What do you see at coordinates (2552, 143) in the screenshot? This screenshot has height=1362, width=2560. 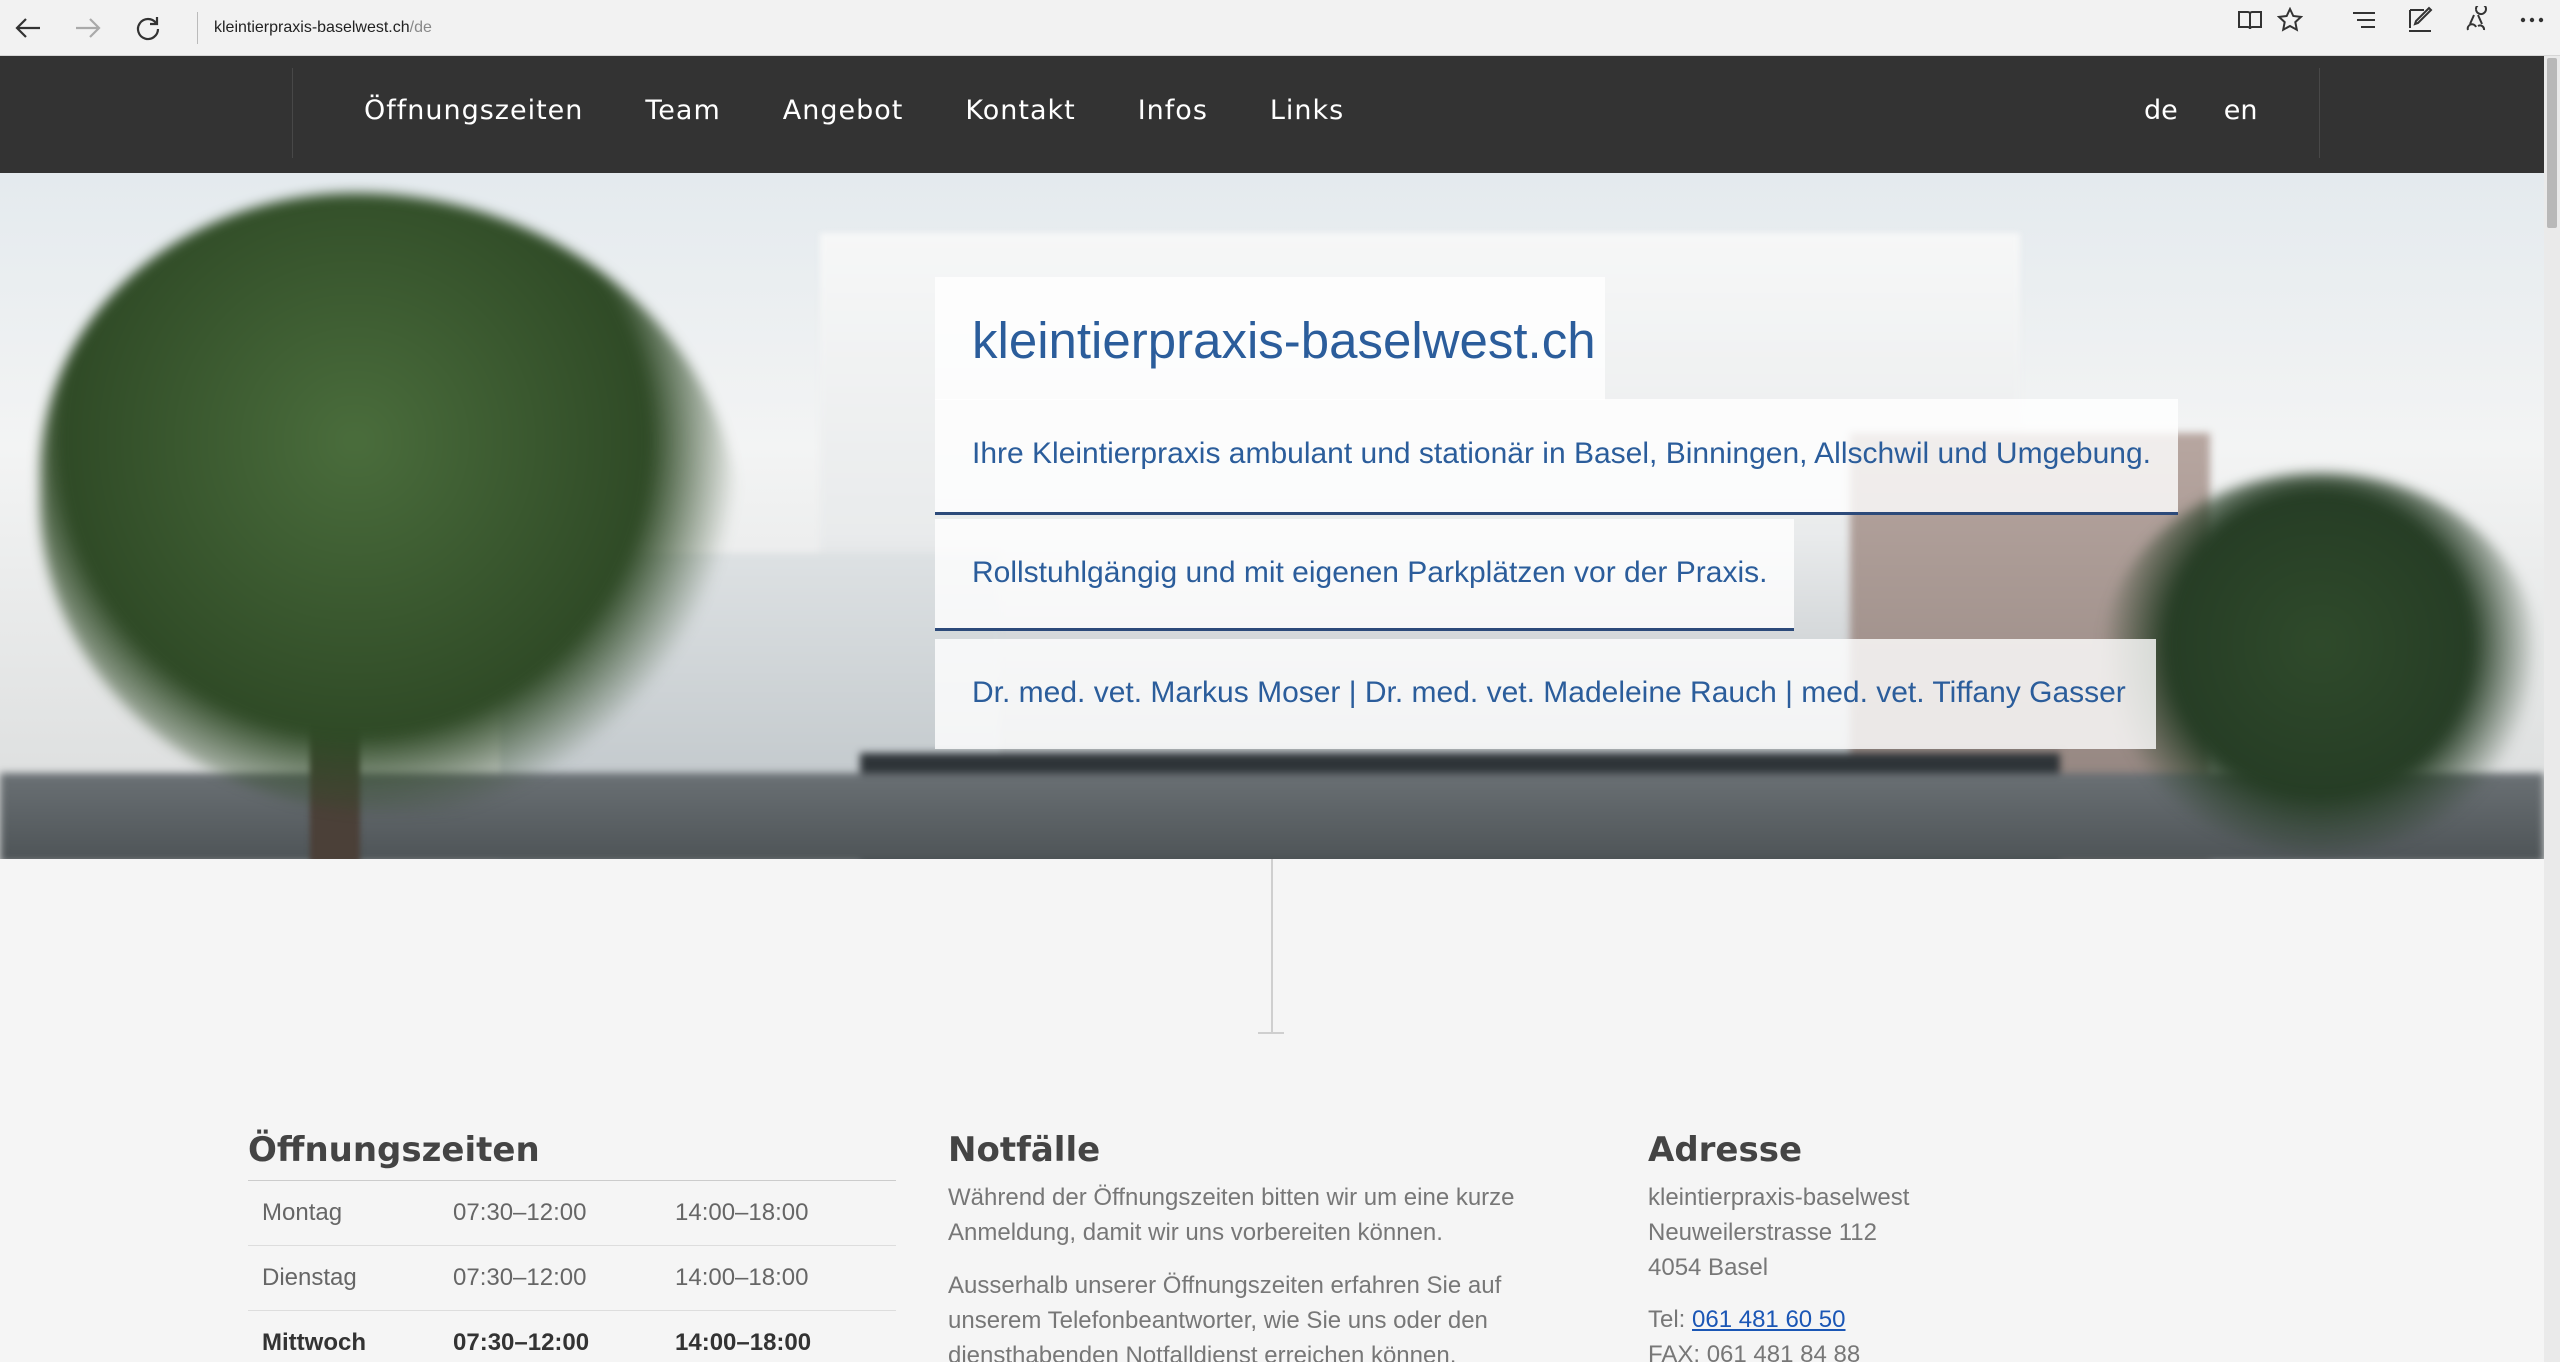 I see `scrollbar-thumb` at bounding box center [2552, 143].